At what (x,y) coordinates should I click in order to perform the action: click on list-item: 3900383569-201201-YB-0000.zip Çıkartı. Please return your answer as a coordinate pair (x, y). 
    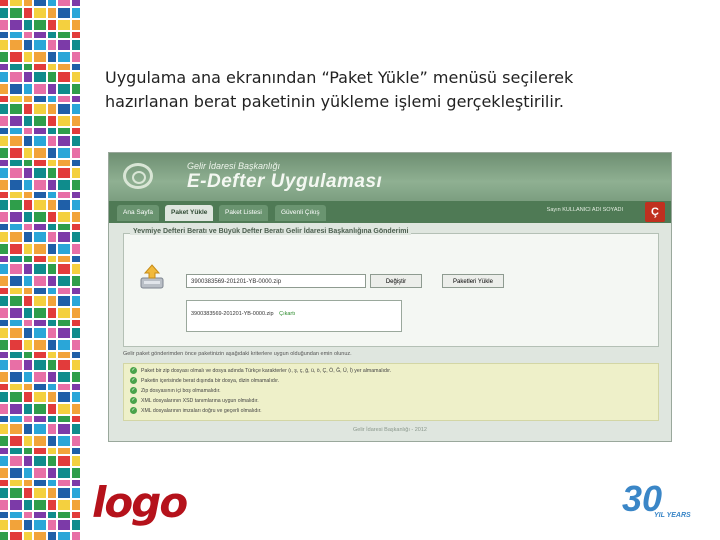
    Looking at the image, I should click on (243, 314).